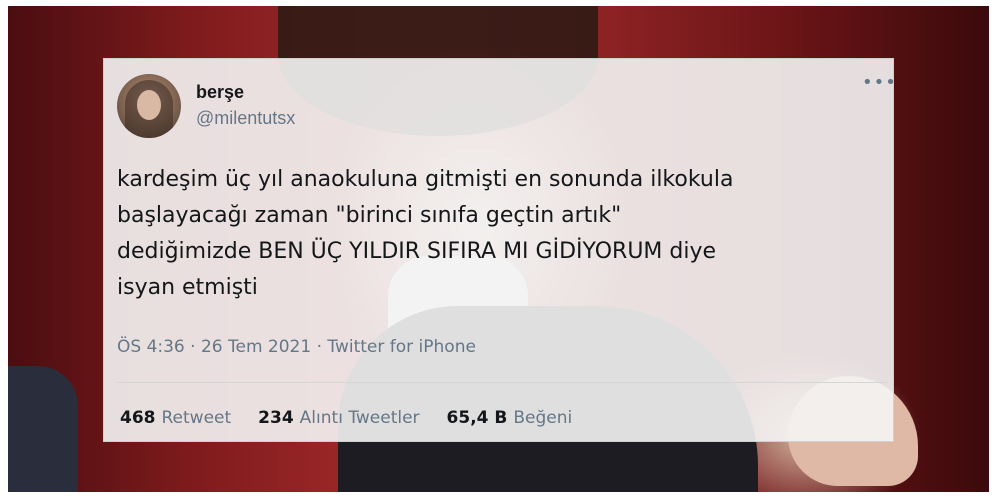  I want to click on more-horizontal-icon: •••, so click(879, 83).